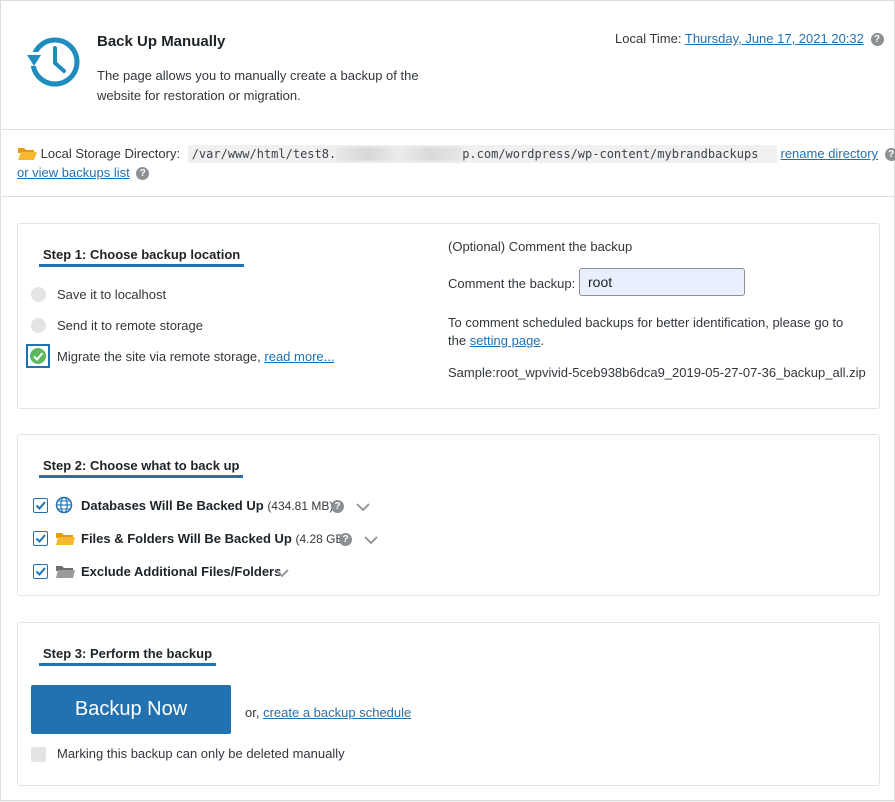  What do you see at coordinates (54, 62) in the screenshot?
I see `backup-clock-icon` at bounding box center [54, 62].